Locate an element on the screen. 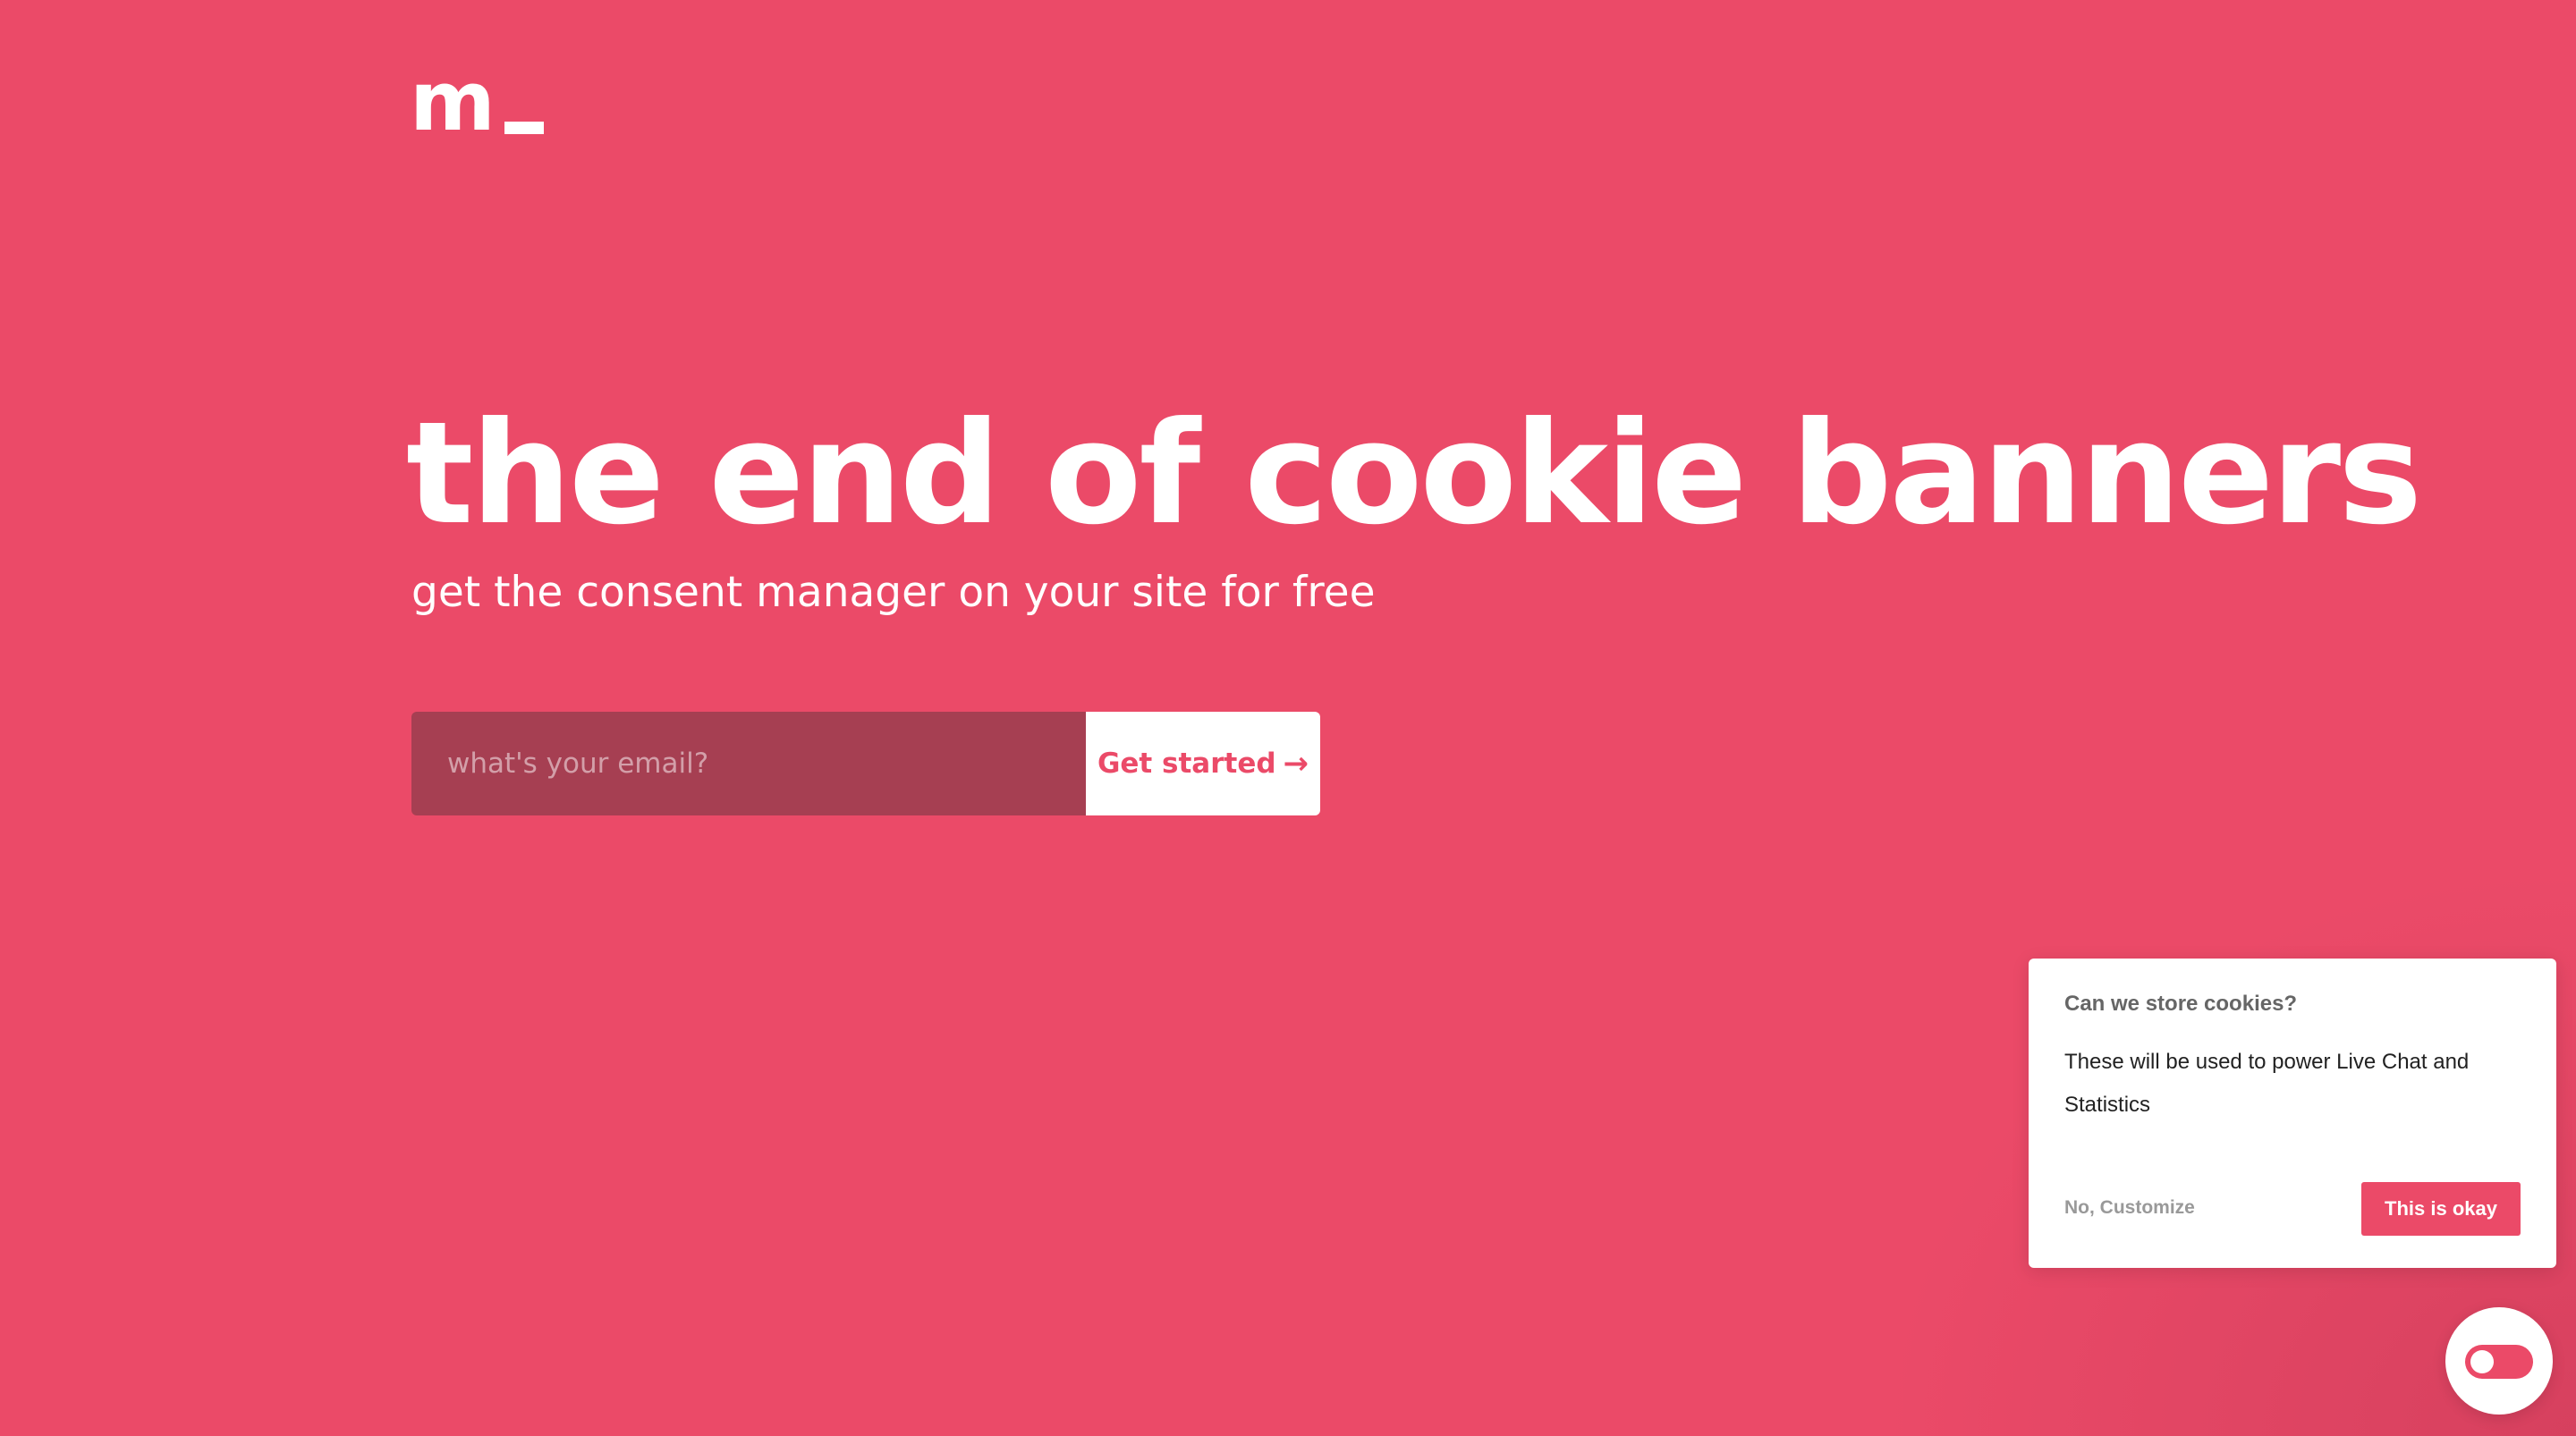  arrow-right-icon: → is located at coordinates (1296, 763).